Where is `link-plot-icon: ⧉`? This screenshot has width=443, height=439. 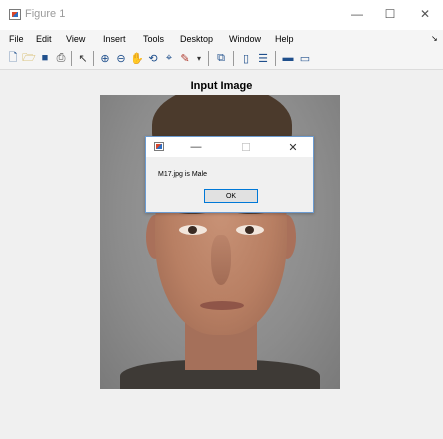 link-plot-icon: ⧉ is located at coordinates (221, 58).